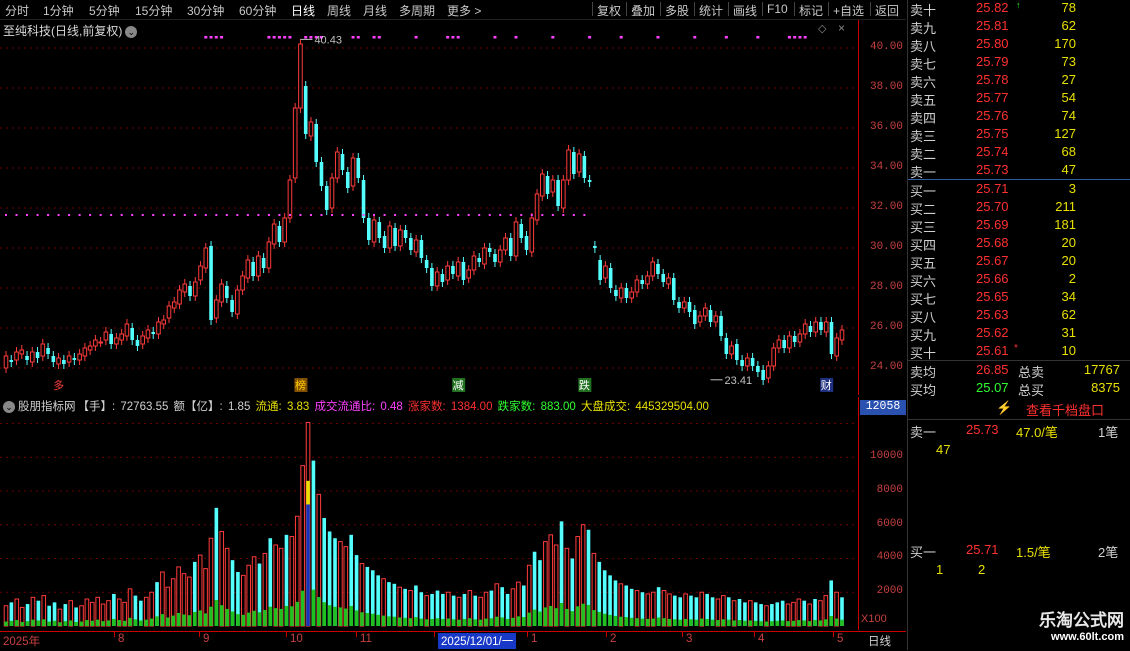 The width and height of the screenshot is (1130, 651). Describe the element at coordinates (777, 9) in the screenshot. I see `toolbar-action-5: F10` at that location.